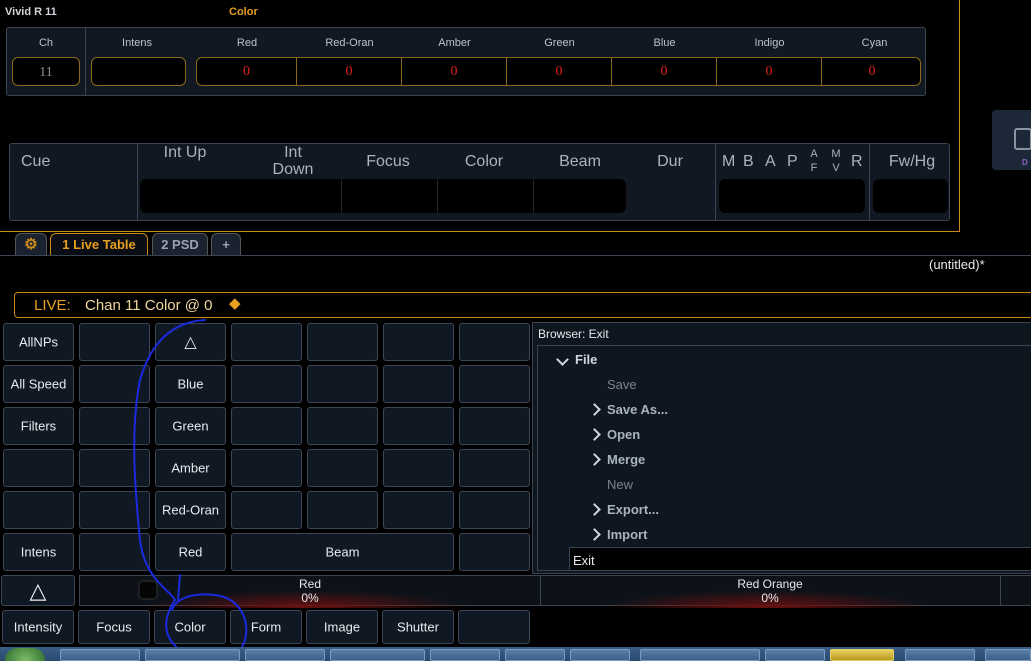 This screenshot has width=1031, height=661. Describe the element at coordinates (25, 654) in the screenshot. I see `start-button` at that location.